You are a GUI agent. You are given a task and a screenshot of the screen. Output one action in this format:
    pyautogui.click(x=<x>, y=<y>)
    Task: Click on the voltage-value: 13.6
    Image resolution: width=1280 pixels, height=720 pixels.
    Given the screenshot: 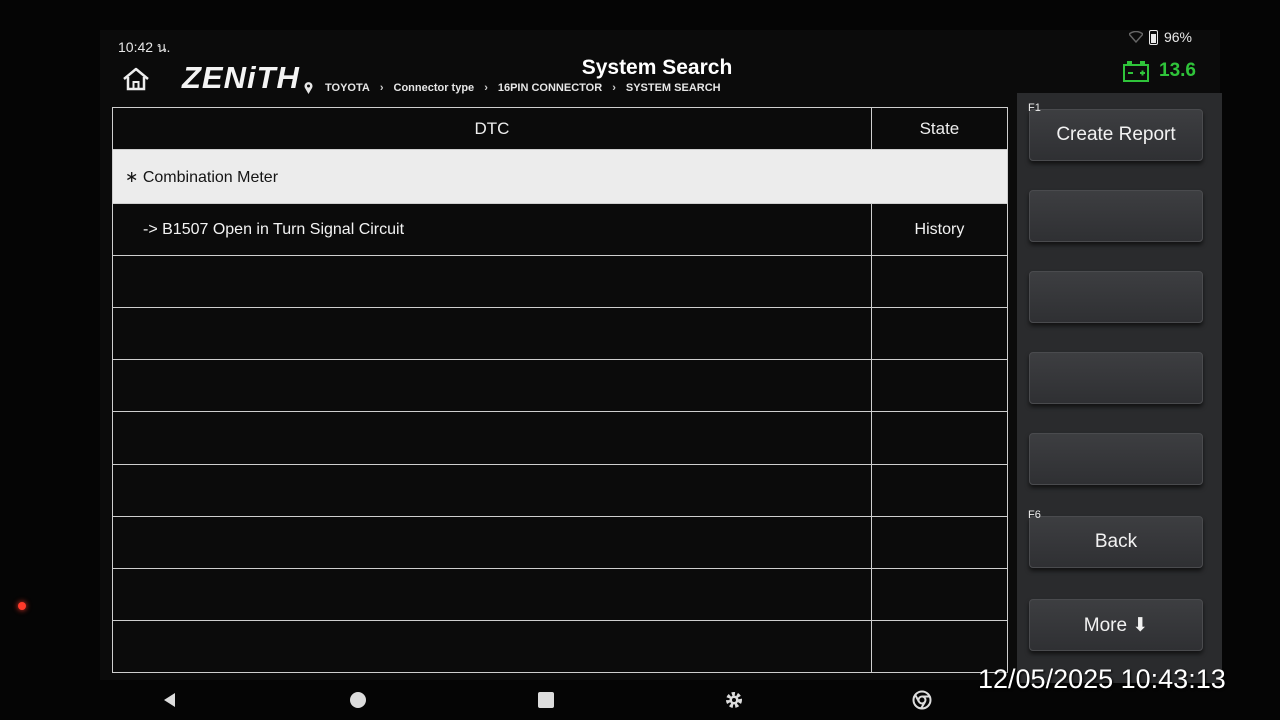 What is the action you would take?
    pyautogui.click(x=1177, y=70)
    